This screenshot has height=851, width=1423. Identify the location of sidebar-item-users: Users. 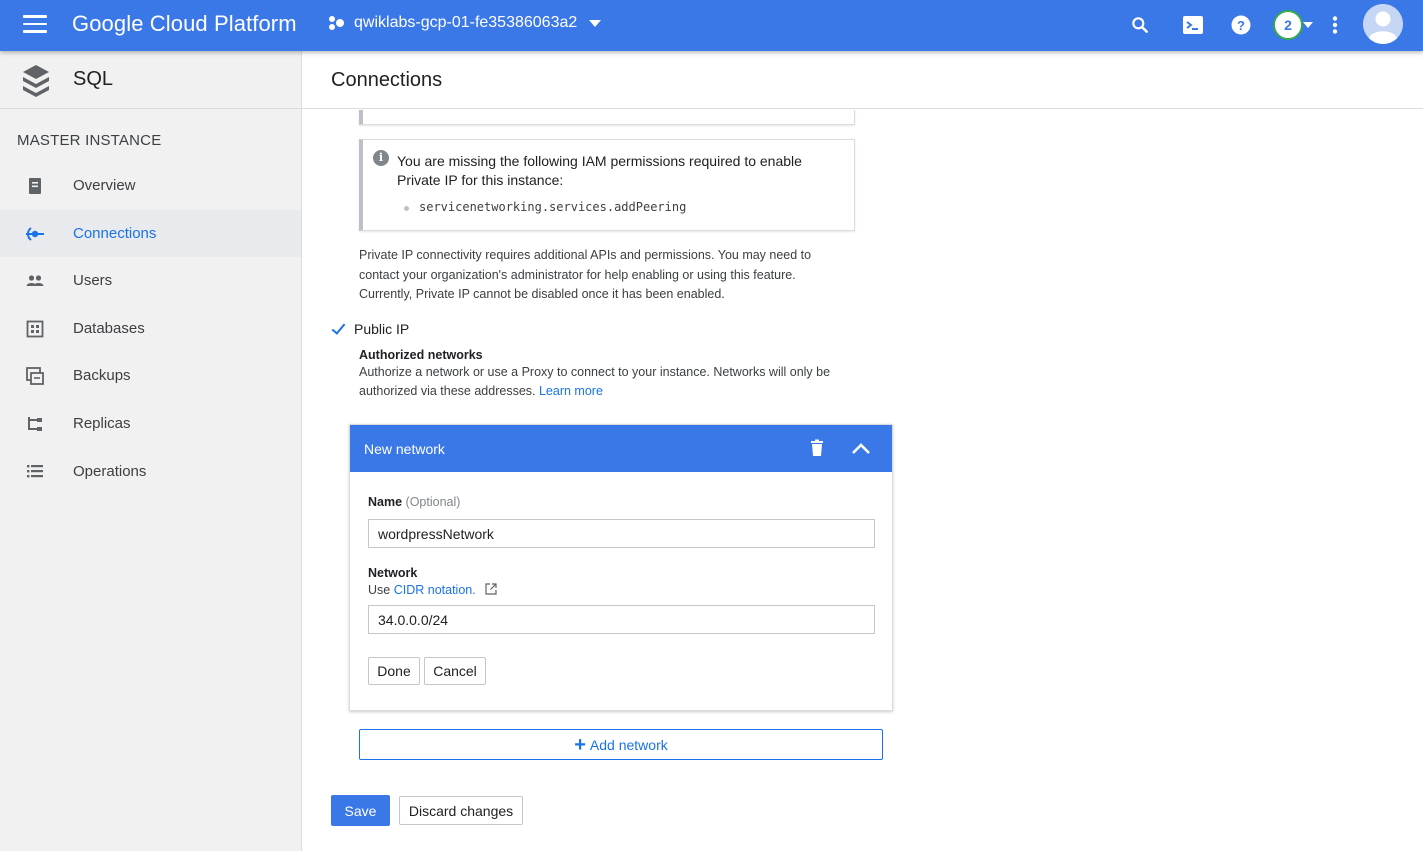
(150, 280).